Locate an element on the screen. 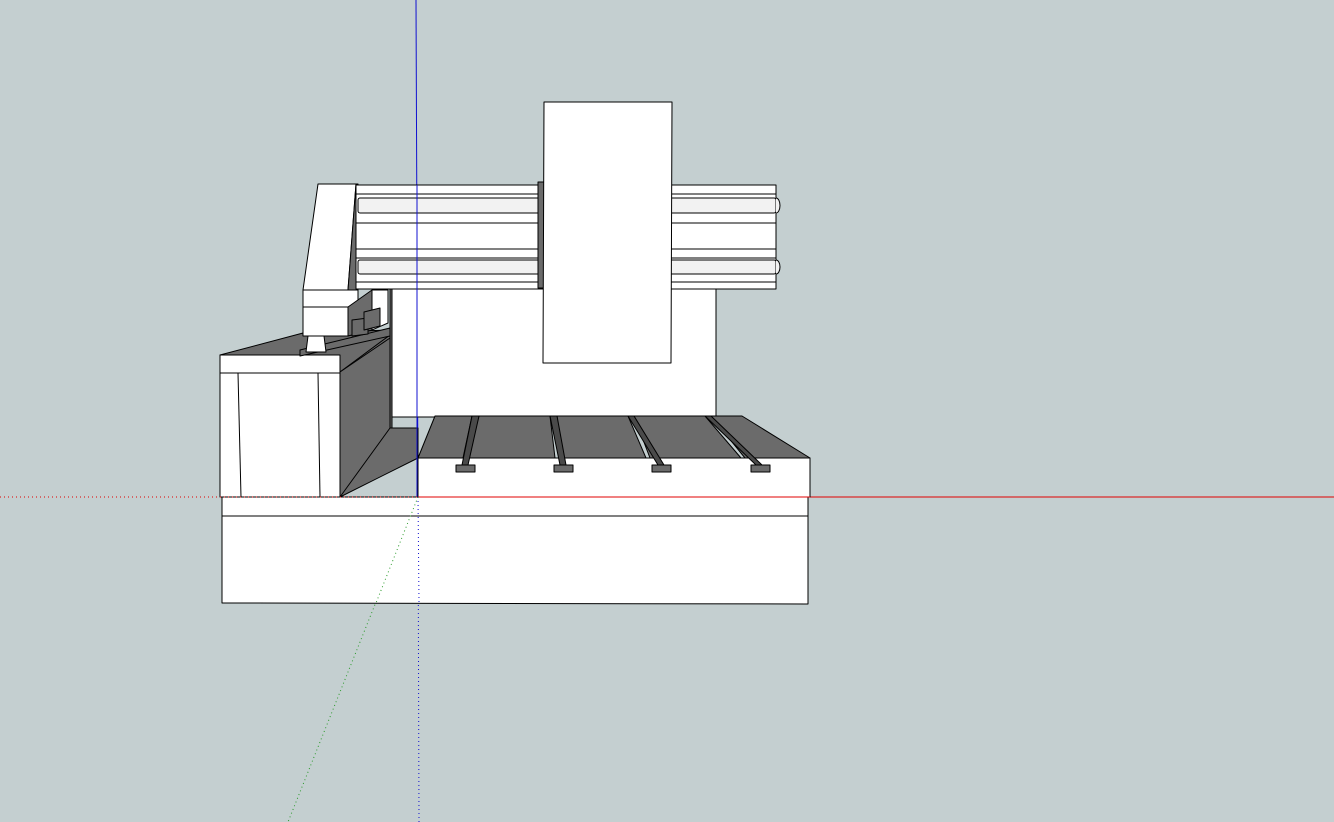  spindle-carriage is located at coordinates (605, 232).